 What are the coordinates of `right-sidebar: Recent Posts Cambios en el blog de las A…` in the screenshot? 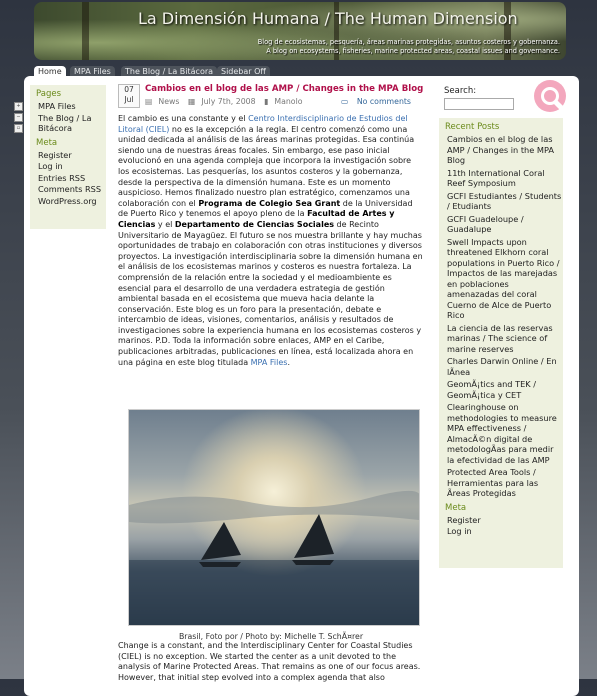 It's located at (501, 343).